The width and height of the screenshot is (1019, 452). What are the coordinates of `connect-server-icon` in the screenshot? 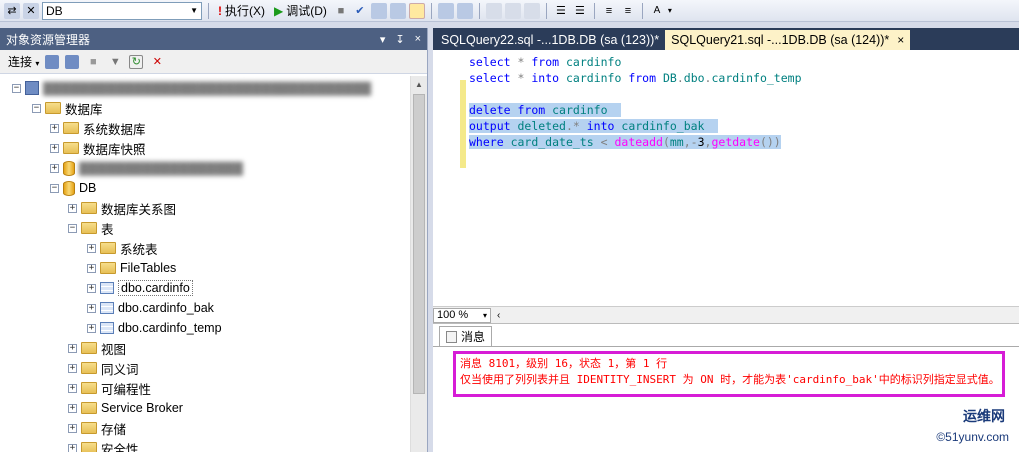 It's located at (52, 61).